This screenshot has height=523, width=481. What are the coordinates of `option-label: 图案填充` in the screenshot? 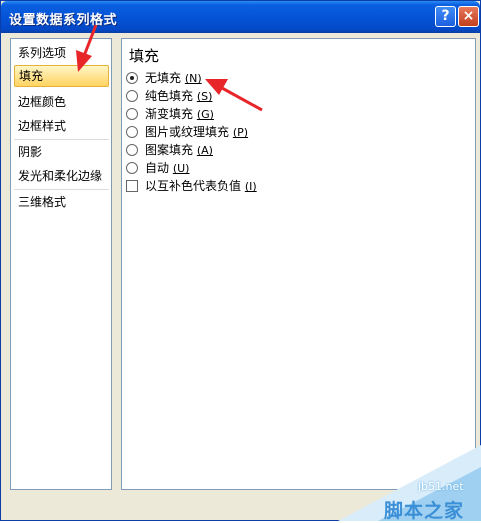 It's located at (169, 150).